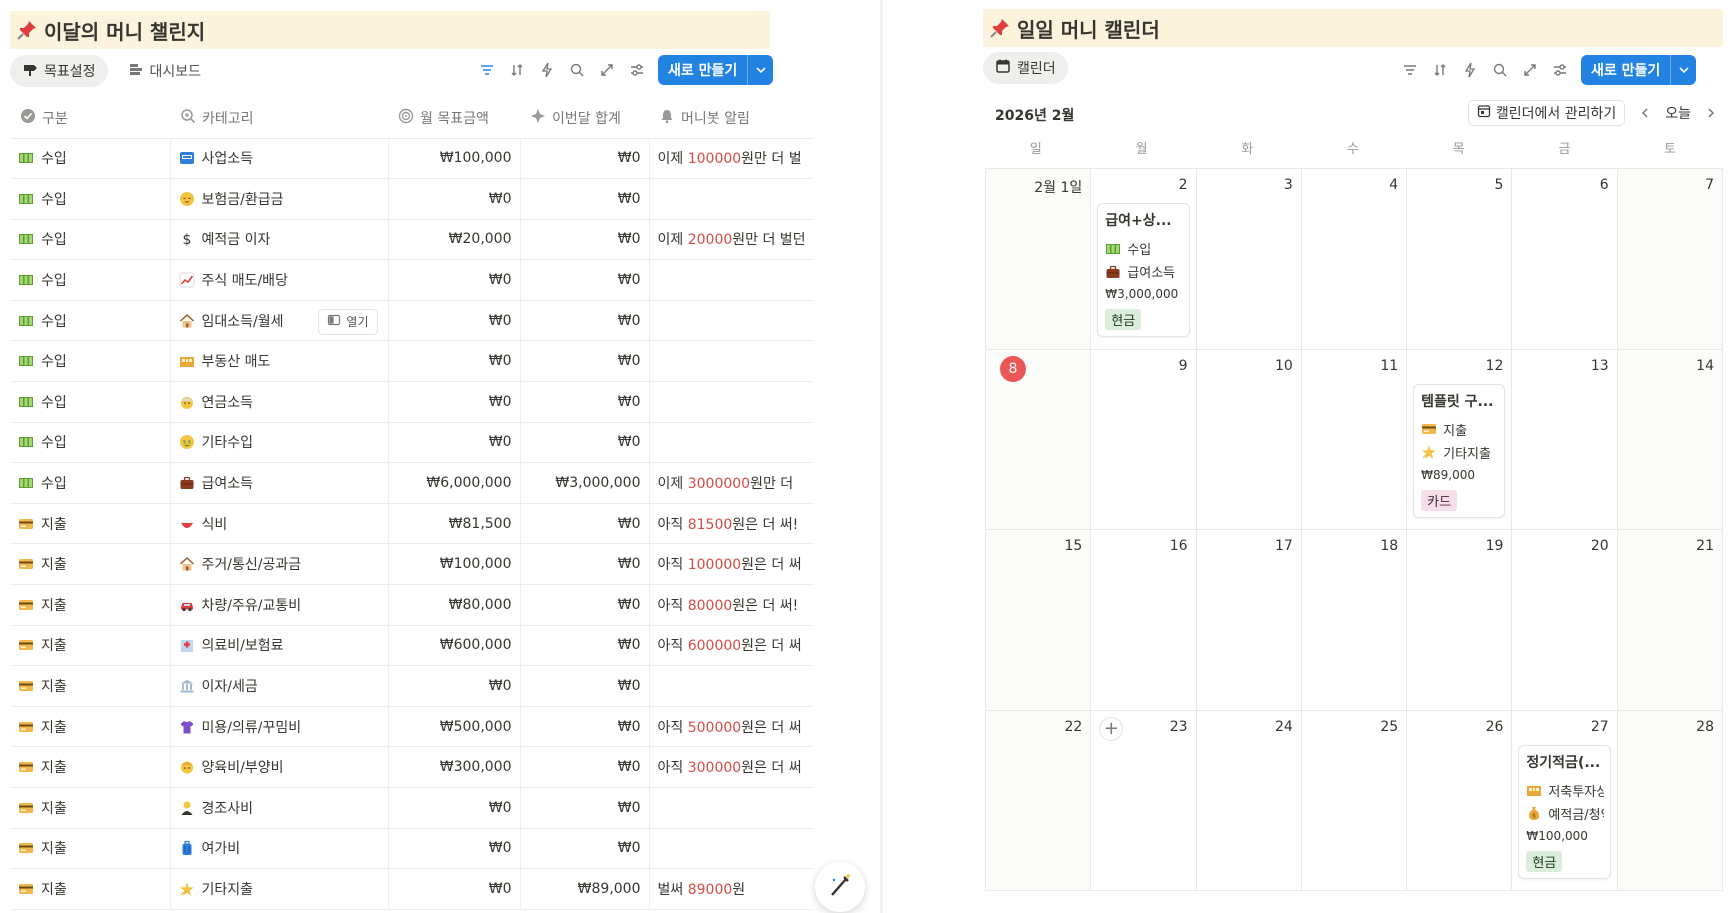 The width and height of the screenshot is (1736, 913). Describe the element at coordinates (1354, 259) in the screenshot. I see `calendar-day-cell: 4` at that location.